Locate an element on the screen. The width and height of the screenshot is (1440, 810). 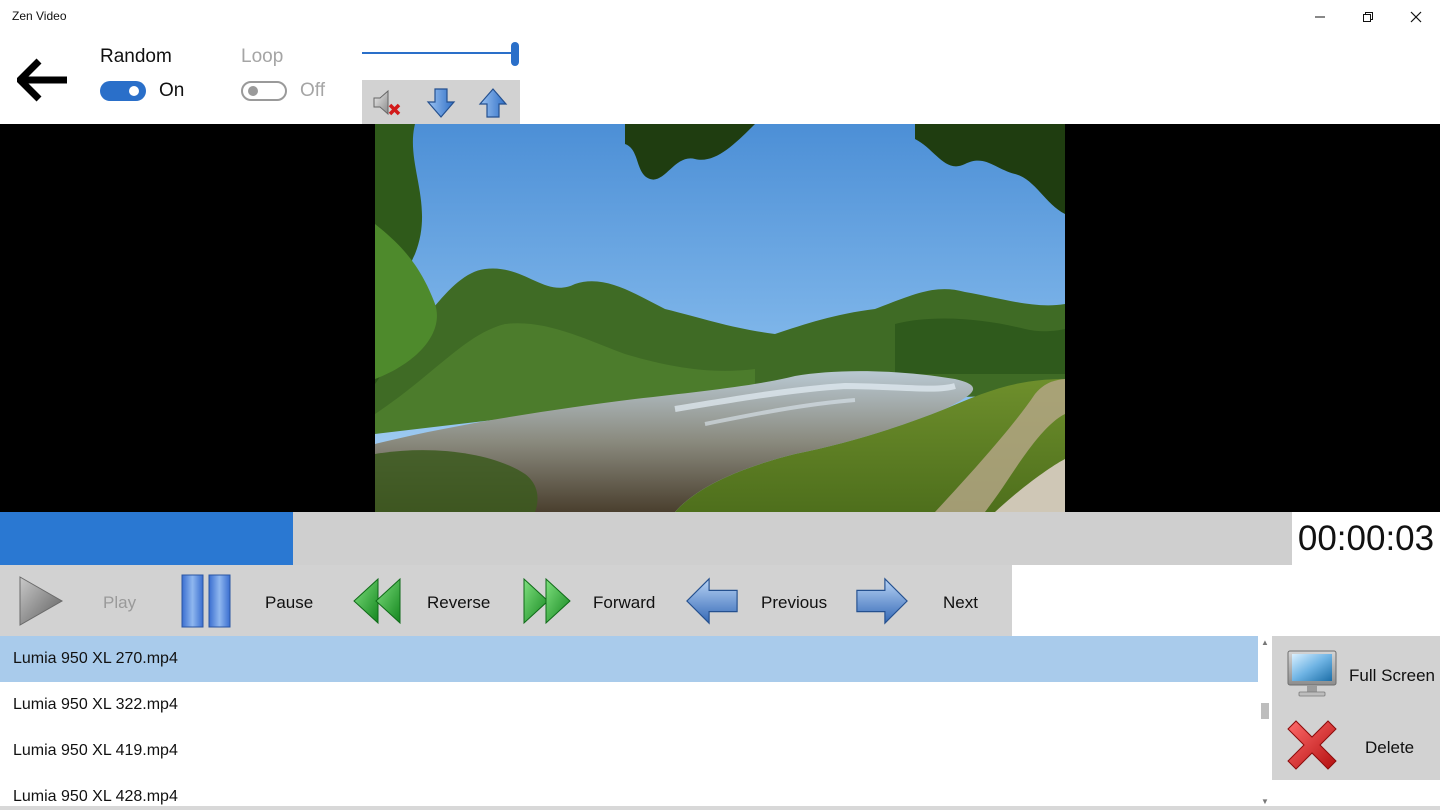
window-title: Zen Video is located at coordinates (39, 16).